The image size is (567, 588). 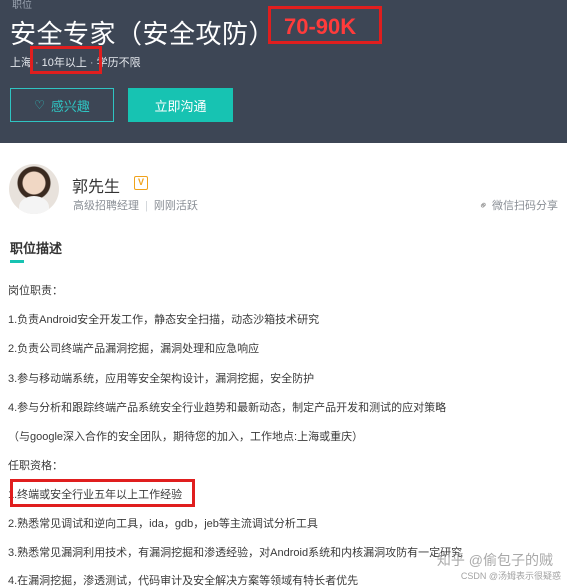 What do you see at coordinates (17, 261) in the screenshot?
I see `section-underline` at bounding box center [17, 261].